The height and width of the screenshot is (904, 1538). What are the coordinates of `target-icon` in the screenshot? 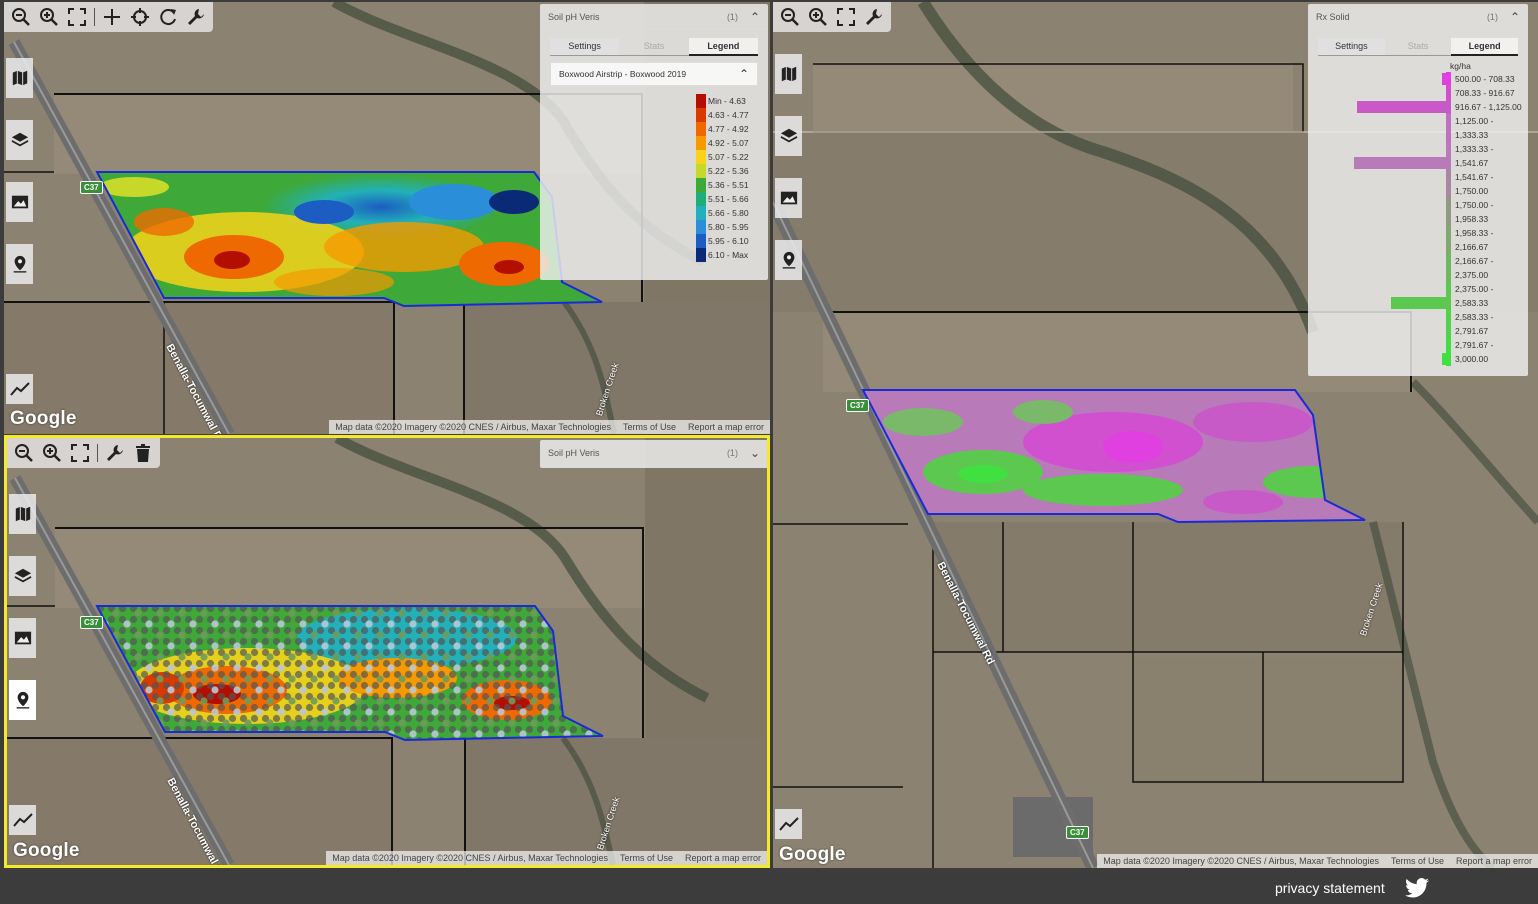 It's located at (140, 17).